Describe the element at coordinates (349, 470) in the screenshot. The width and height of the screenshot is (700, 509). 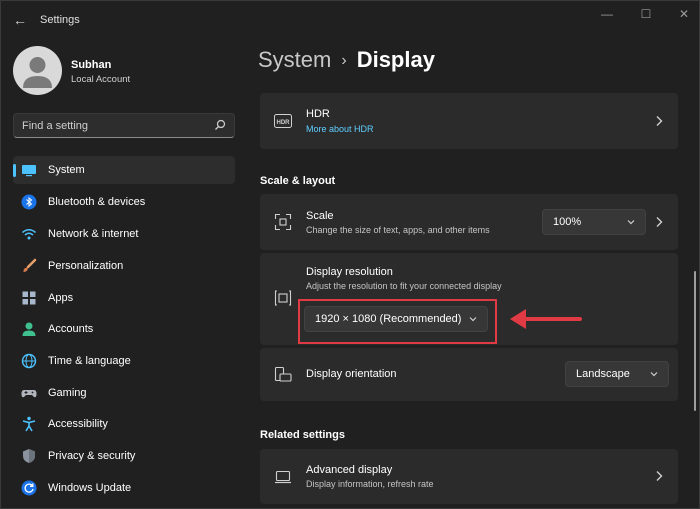
I see `advanced-display-title: Advanced display` at that location.